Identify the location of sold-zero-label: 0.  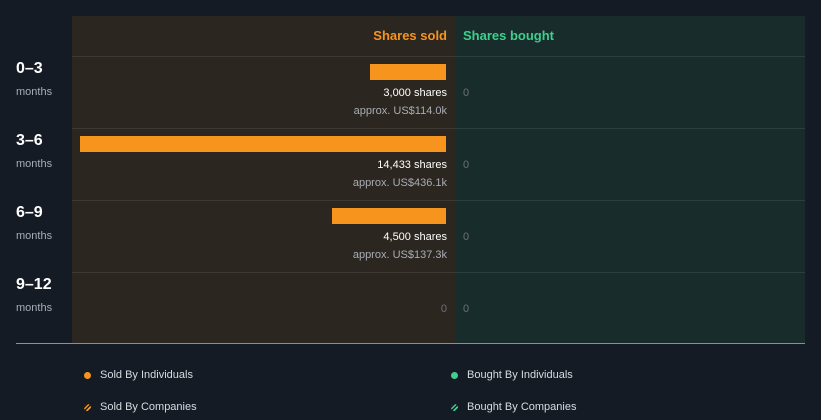
(443, 309).